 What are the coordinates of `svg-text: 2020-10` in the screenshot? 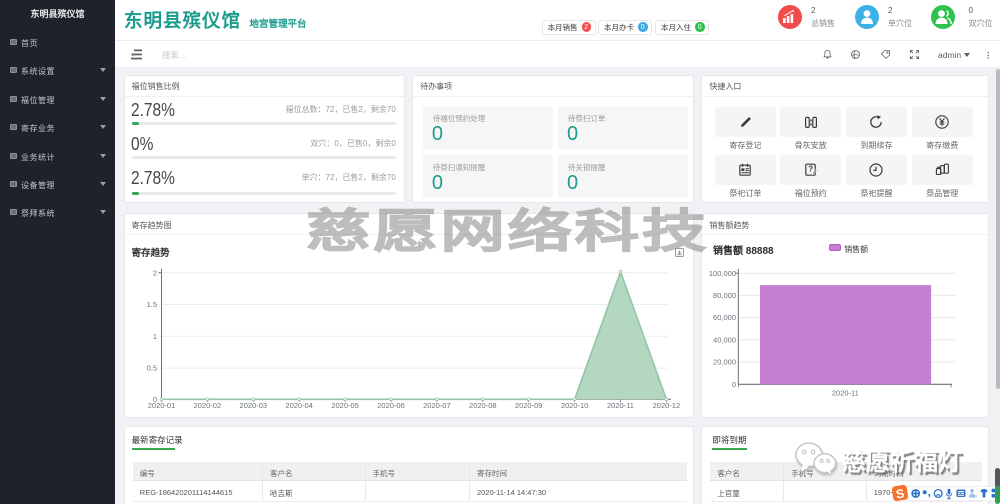 It's located at (574, 405).